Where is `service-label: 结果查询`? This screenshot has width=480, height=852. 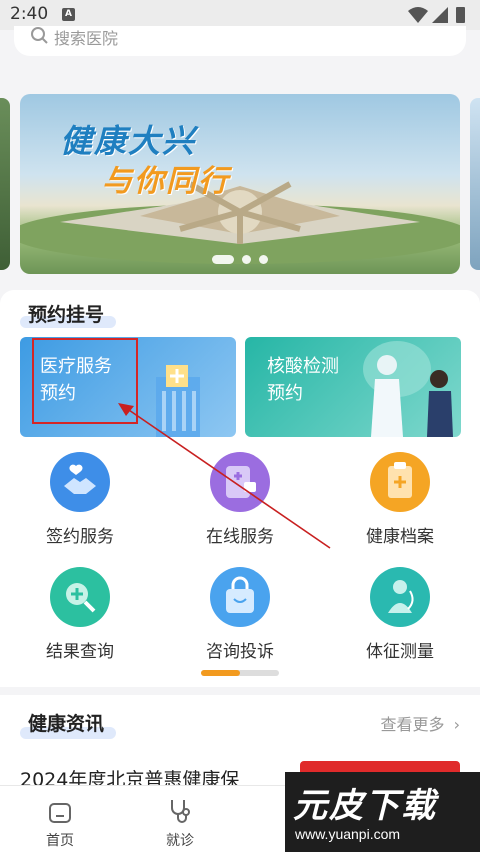
service-label: 结果查询 is located at coordinates (80, 652).